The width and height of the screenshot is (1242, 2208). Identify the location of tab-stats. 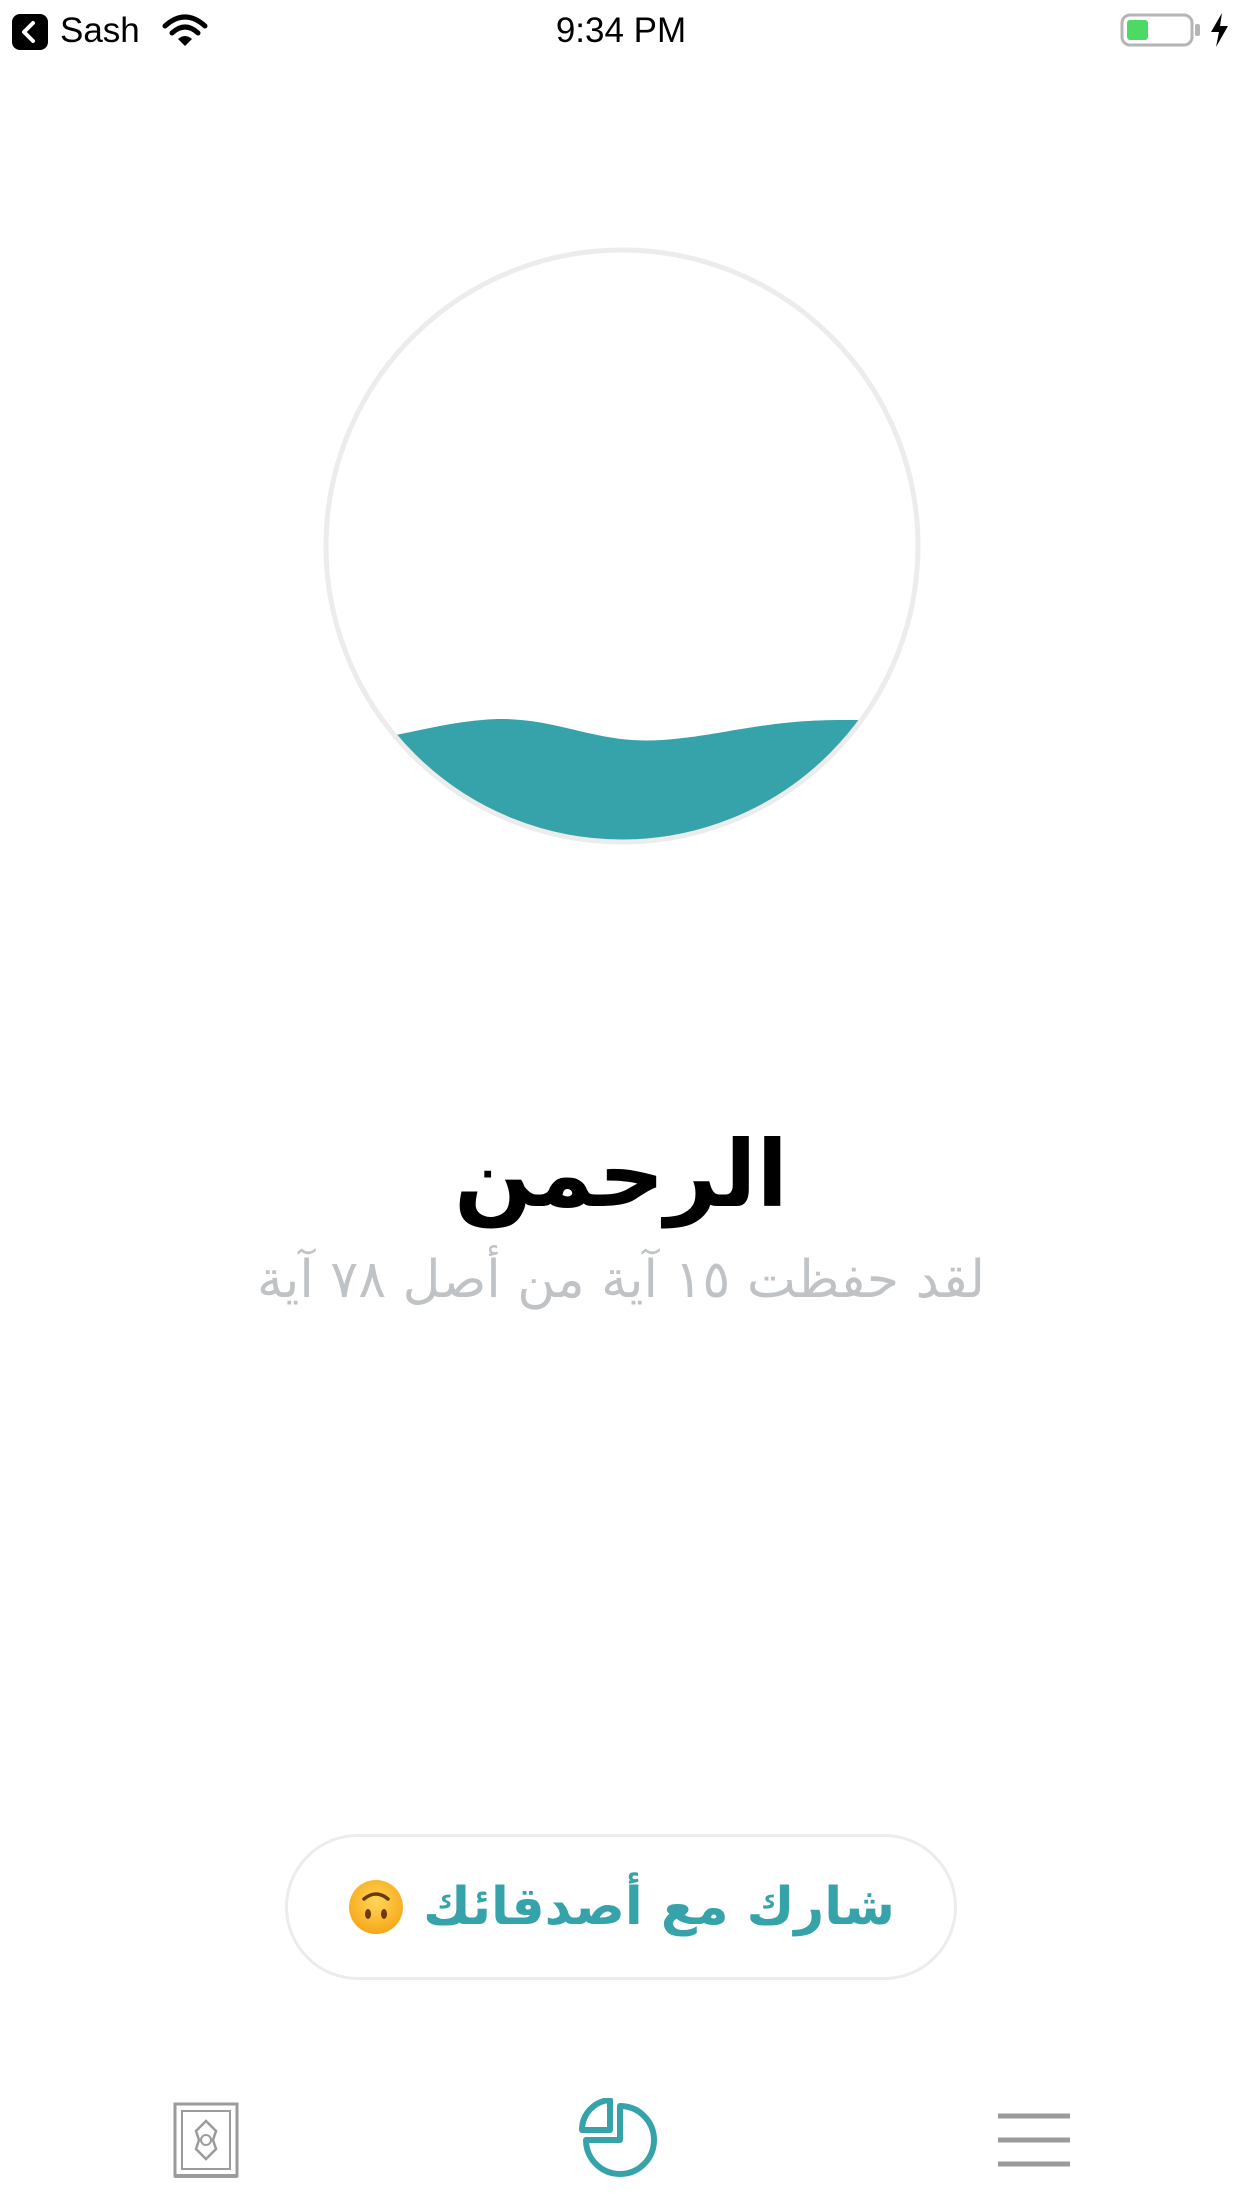
(620, 2140).